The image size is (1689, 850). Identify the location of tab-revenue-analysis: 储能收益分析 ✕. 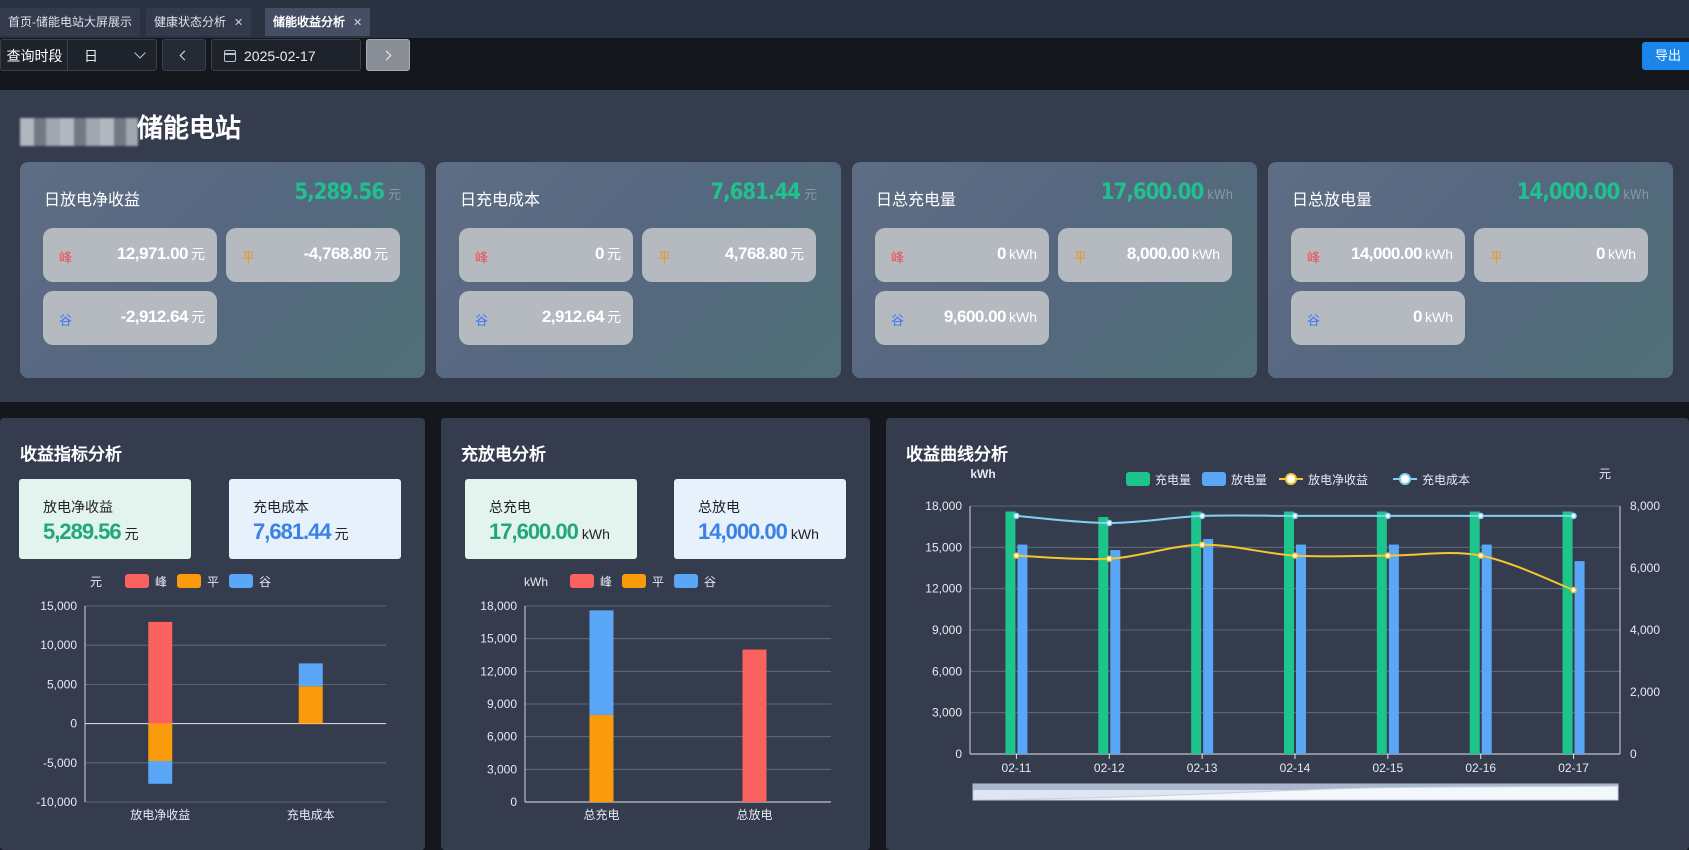
(318, 22).